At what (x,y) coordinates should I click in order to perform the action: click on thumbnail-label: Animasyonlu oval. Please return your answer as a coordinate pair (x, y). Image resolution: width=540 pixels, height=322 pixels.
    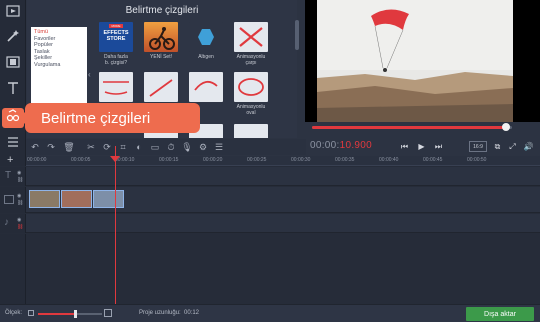
    Looking at the image, I should click on (251, 110).